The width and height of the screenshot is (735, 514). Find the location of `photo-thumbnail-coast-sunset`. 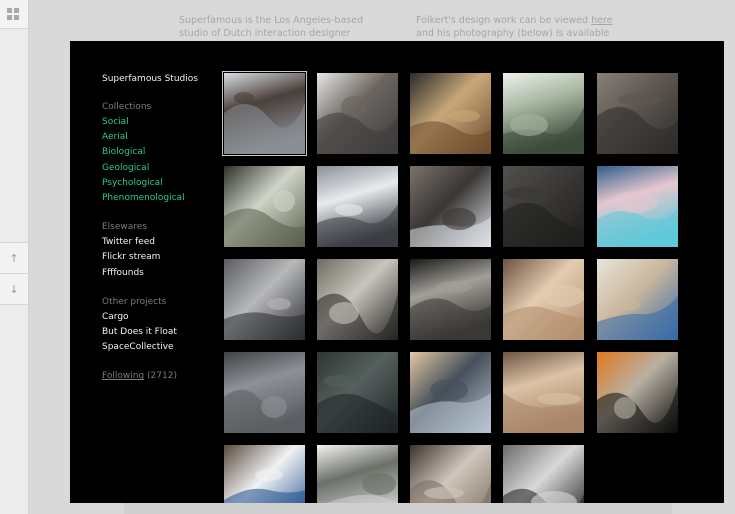

photo-thumbnail-coast-sunset is located at coordinates (450, 392).